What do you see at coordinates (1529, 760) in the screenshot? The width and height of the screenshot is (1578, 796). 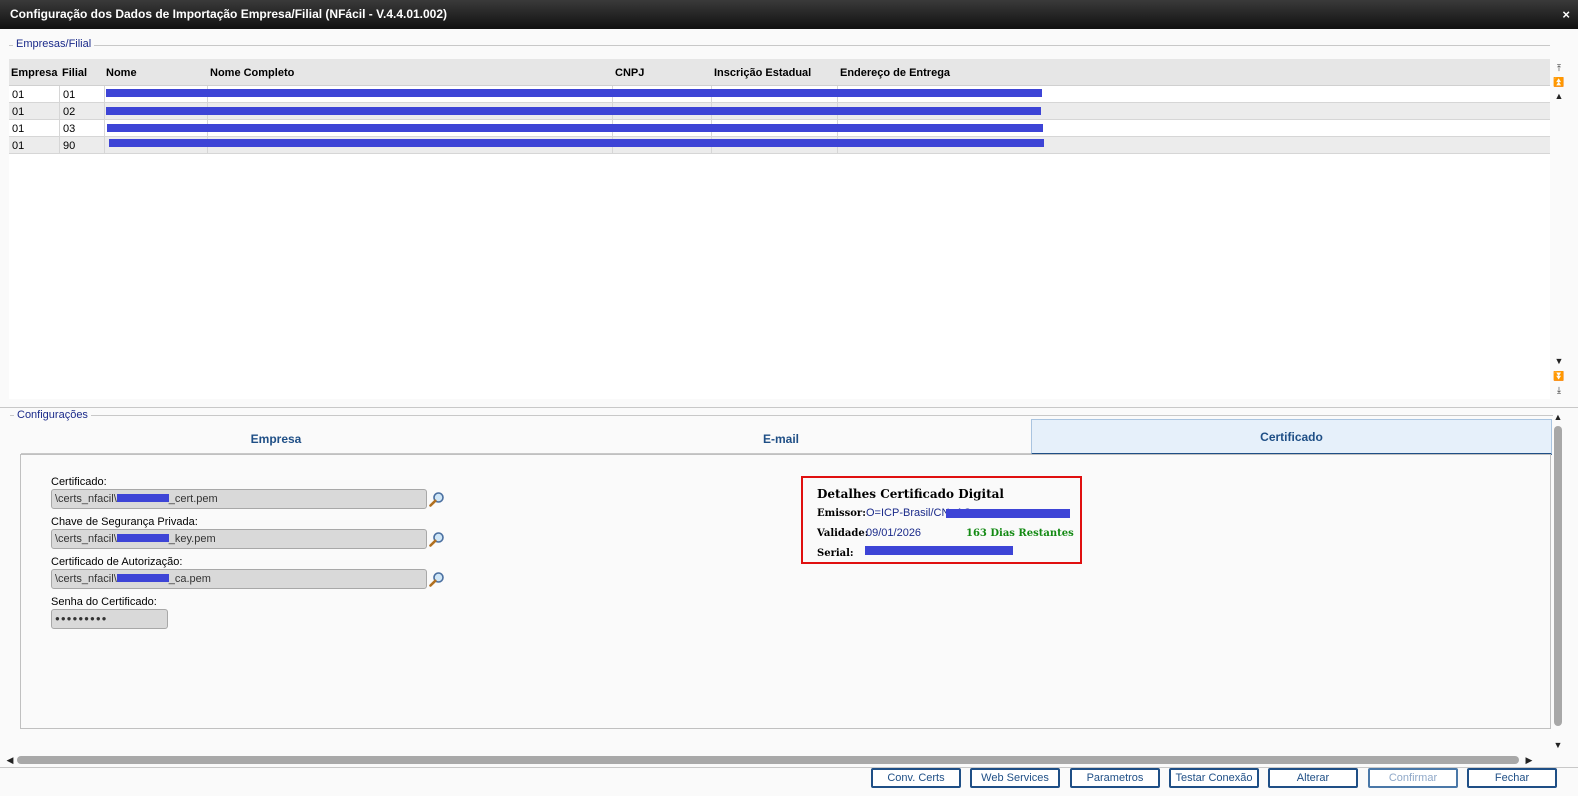 I see `scroll-right-icon: ▶` at bounding box center [1529, 760].